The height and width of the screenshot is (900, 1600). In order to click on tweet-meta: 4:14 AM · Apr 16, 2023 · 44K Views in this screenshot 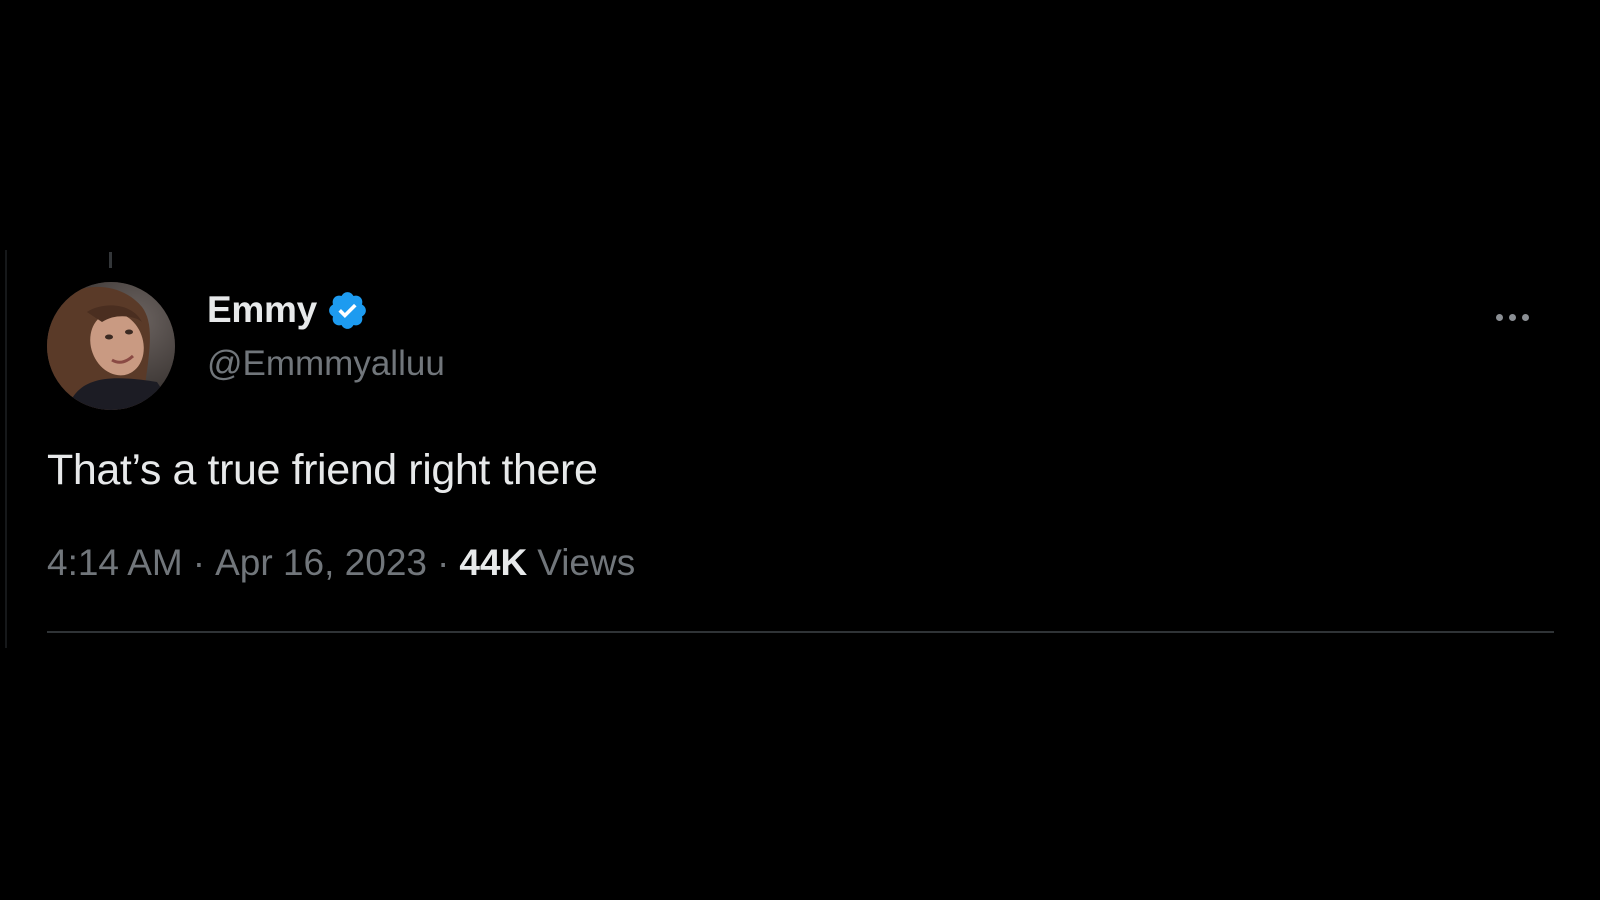, I will do `click(341, 563)`.